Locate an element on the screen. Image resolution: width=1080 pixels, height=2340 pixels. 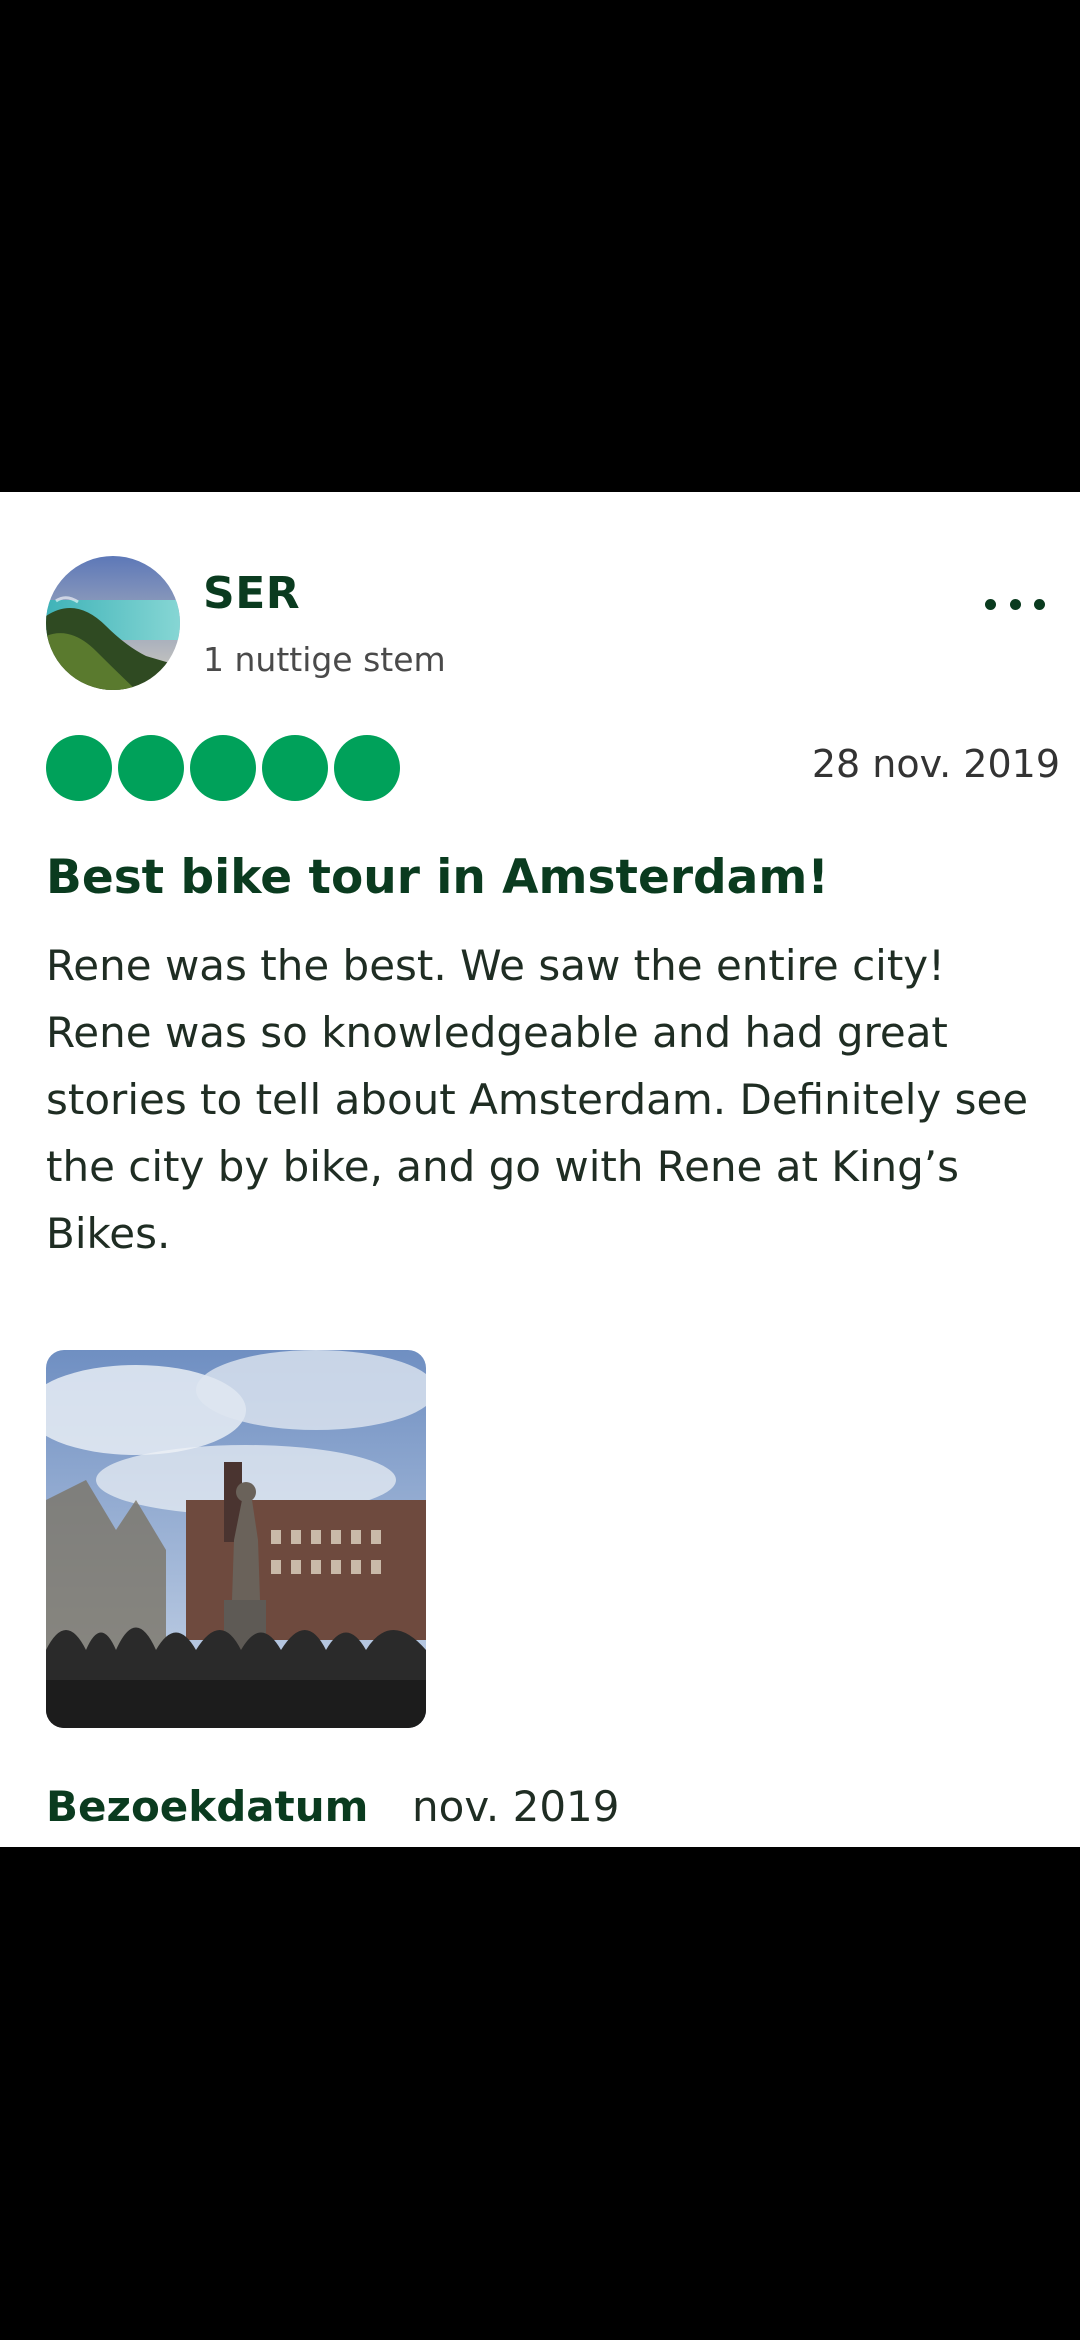
helpful-votes: 1 nuttige stem is located at coordinates (324, 659).